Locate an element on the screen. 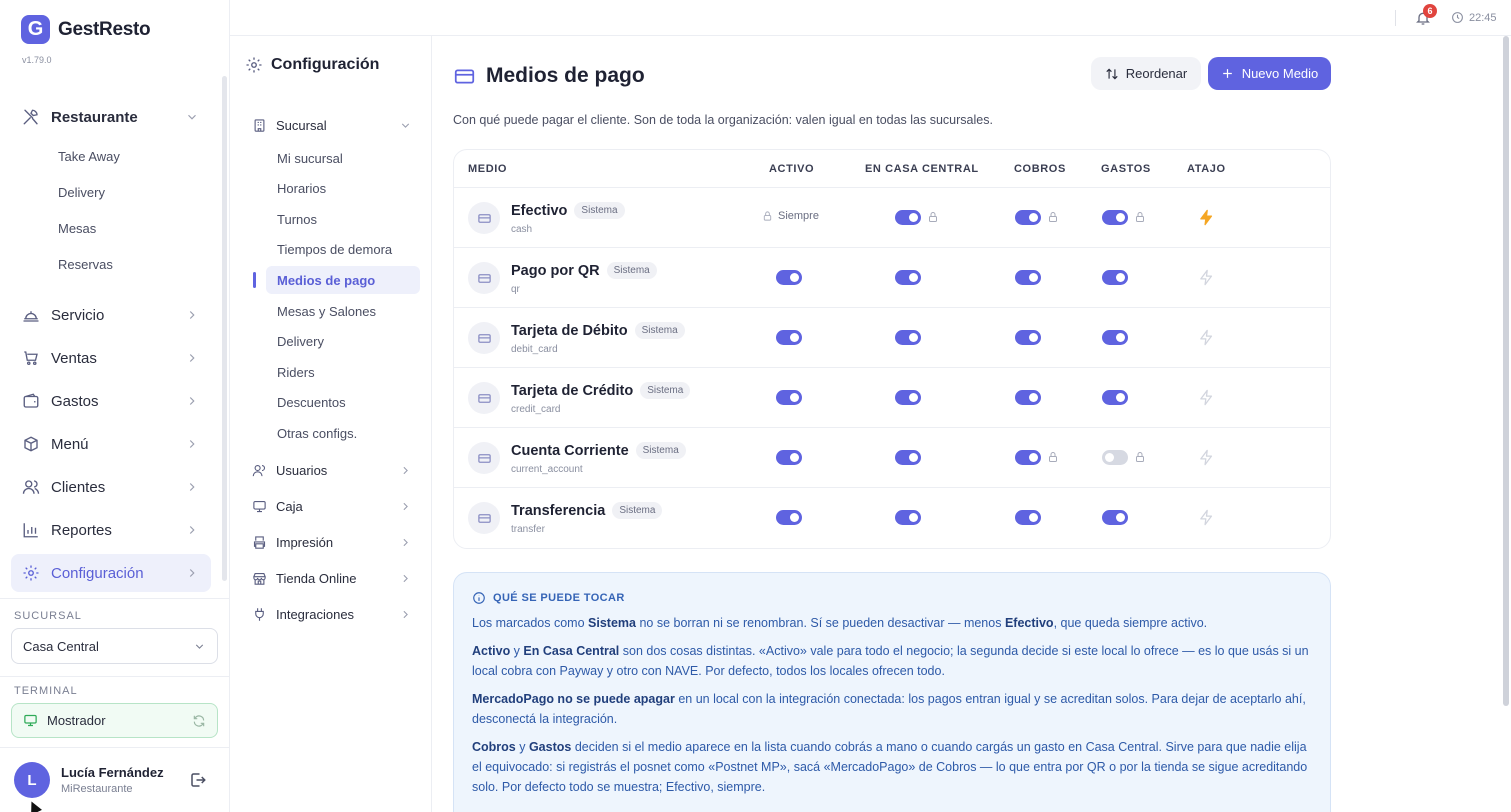  nav-reportes: Reportes is located at coordinates (111, 530).